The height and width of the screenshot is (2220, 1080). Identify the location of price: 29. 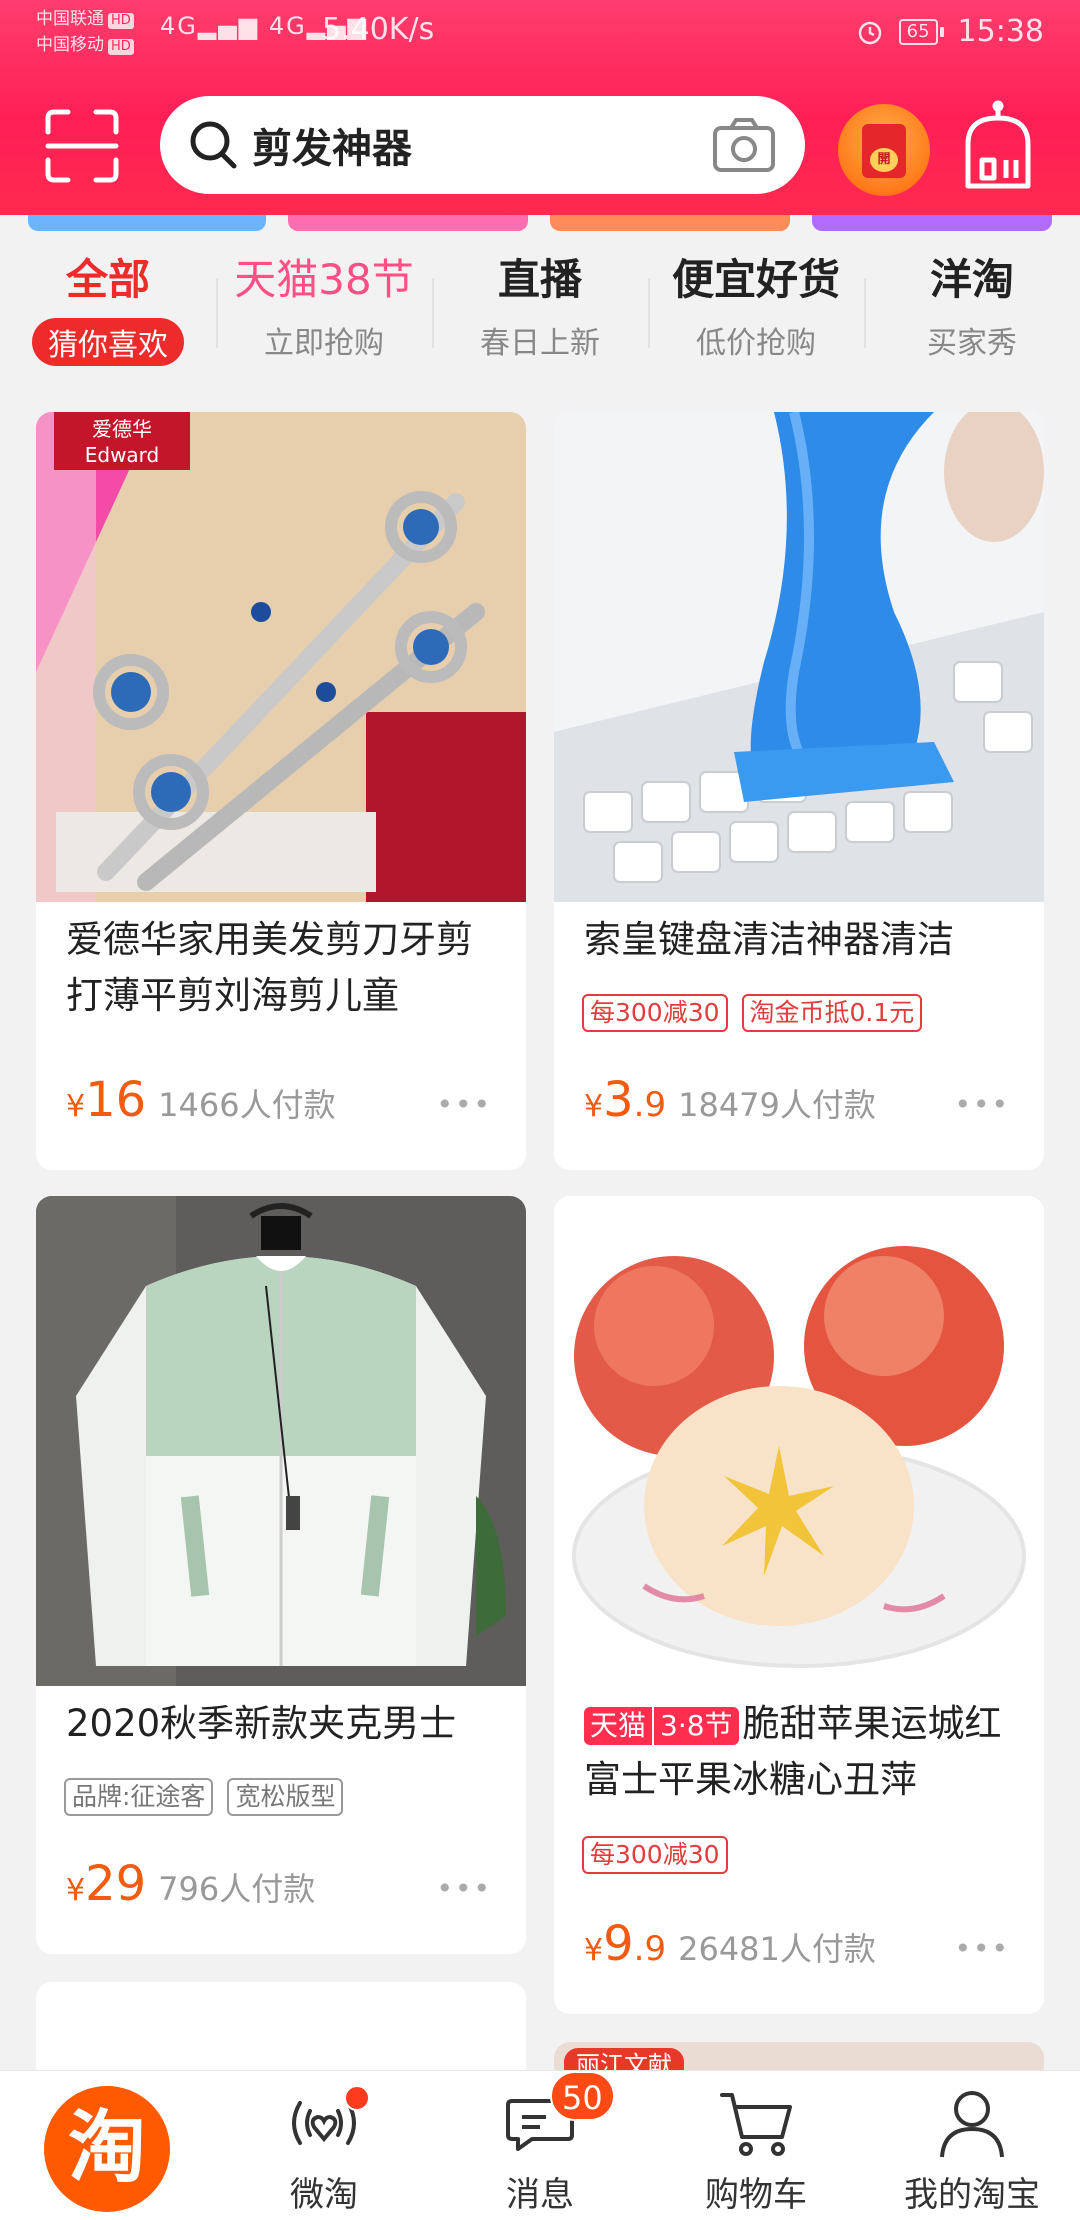
(116, 1884).